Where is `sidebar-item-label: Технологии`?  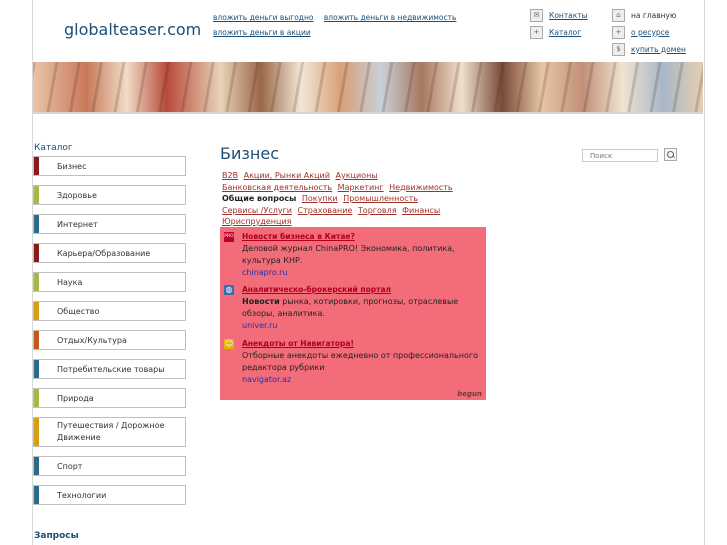 sidebar-item-label: Технологии is located at coordinates (82, 495).